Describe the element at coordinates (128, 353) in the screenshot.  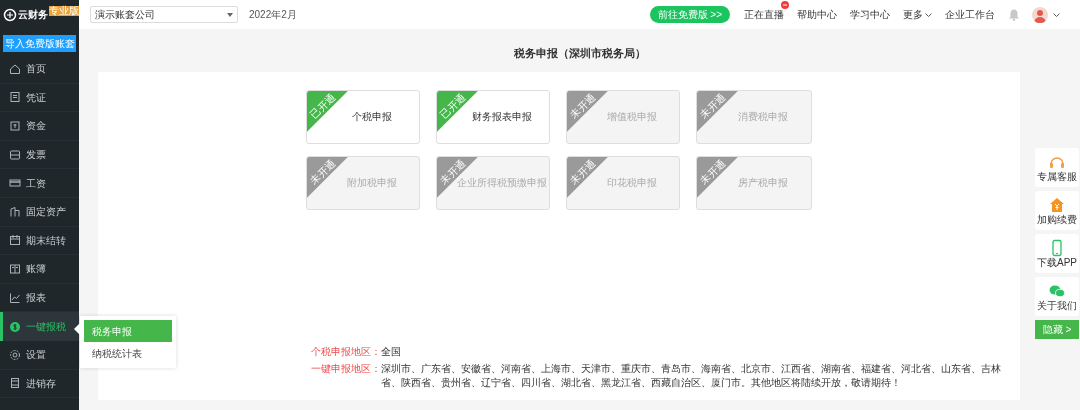
I see `submenu-item: 纳税统计表` at that location.